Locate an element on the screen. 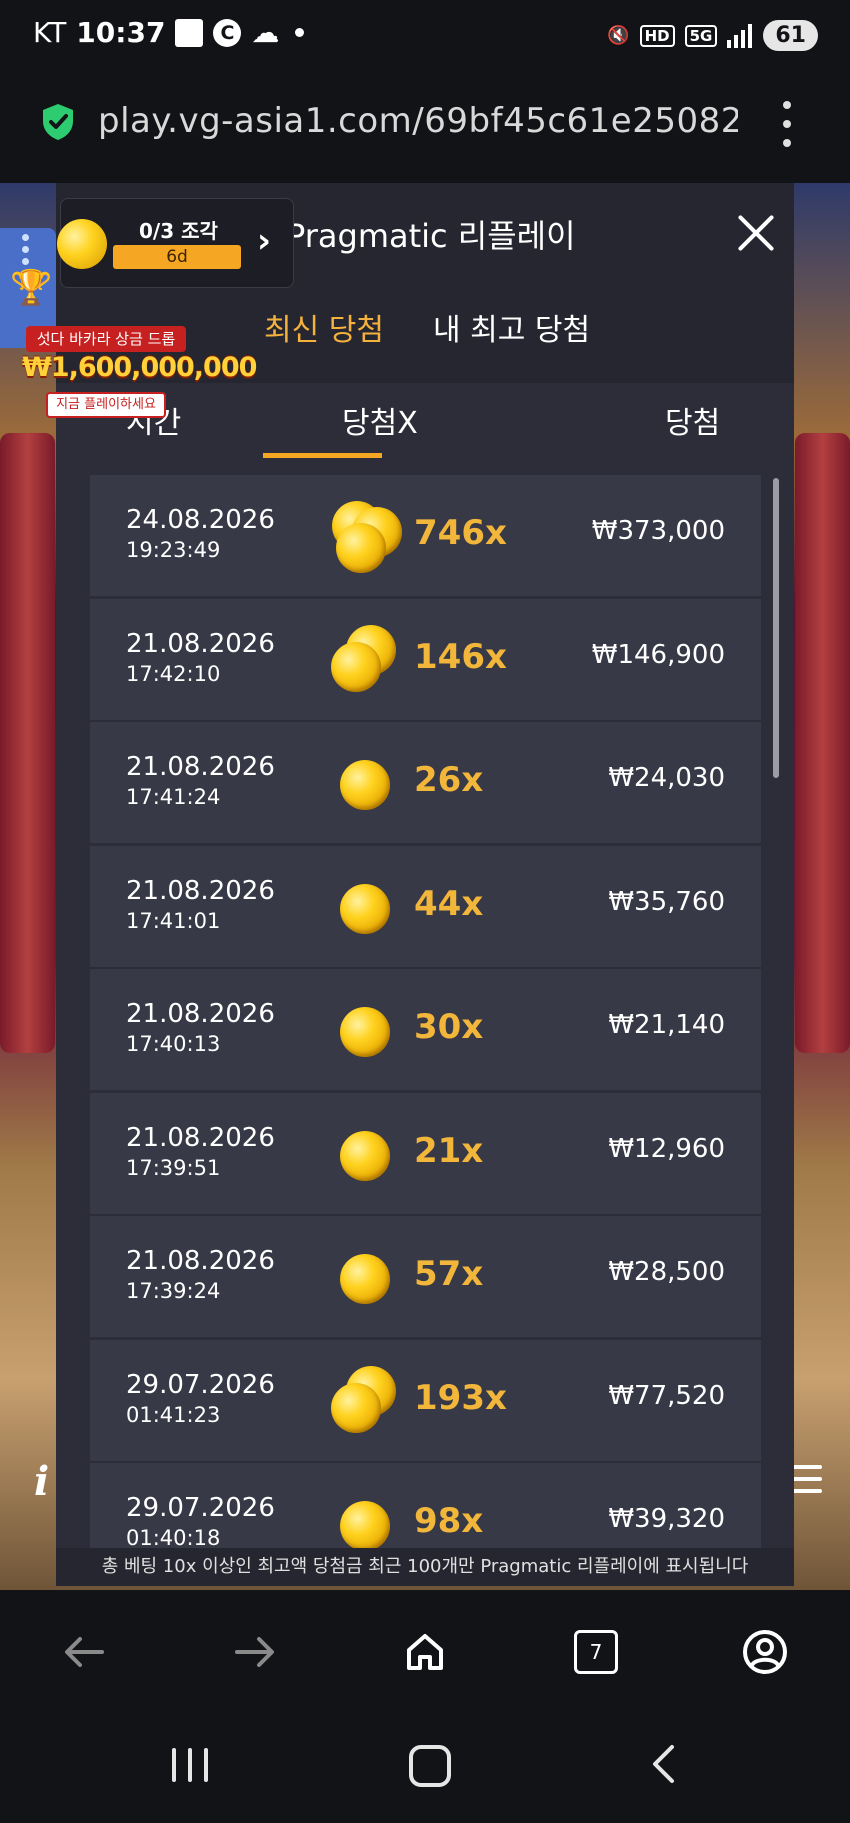  win-row: 21.08.2026 17:41:24 26x ₩24,030 is located at coordinates (425, 781).